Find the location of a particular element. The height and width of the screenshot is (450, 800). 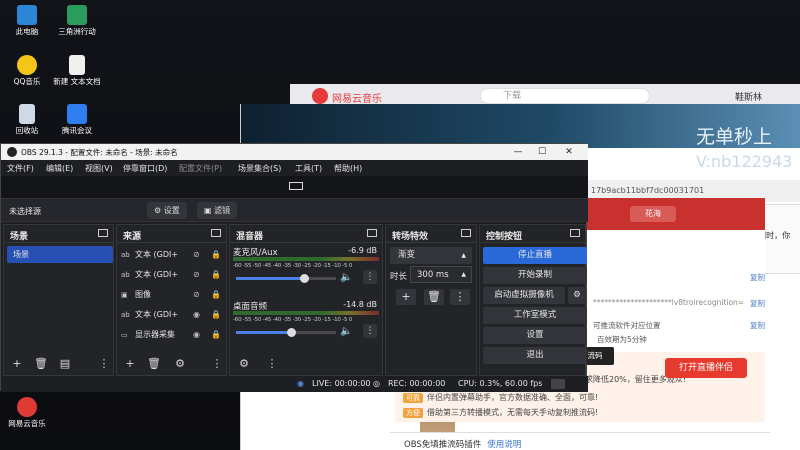

source-name: 文本 (GDI+ is located at coordinates (157, 254).